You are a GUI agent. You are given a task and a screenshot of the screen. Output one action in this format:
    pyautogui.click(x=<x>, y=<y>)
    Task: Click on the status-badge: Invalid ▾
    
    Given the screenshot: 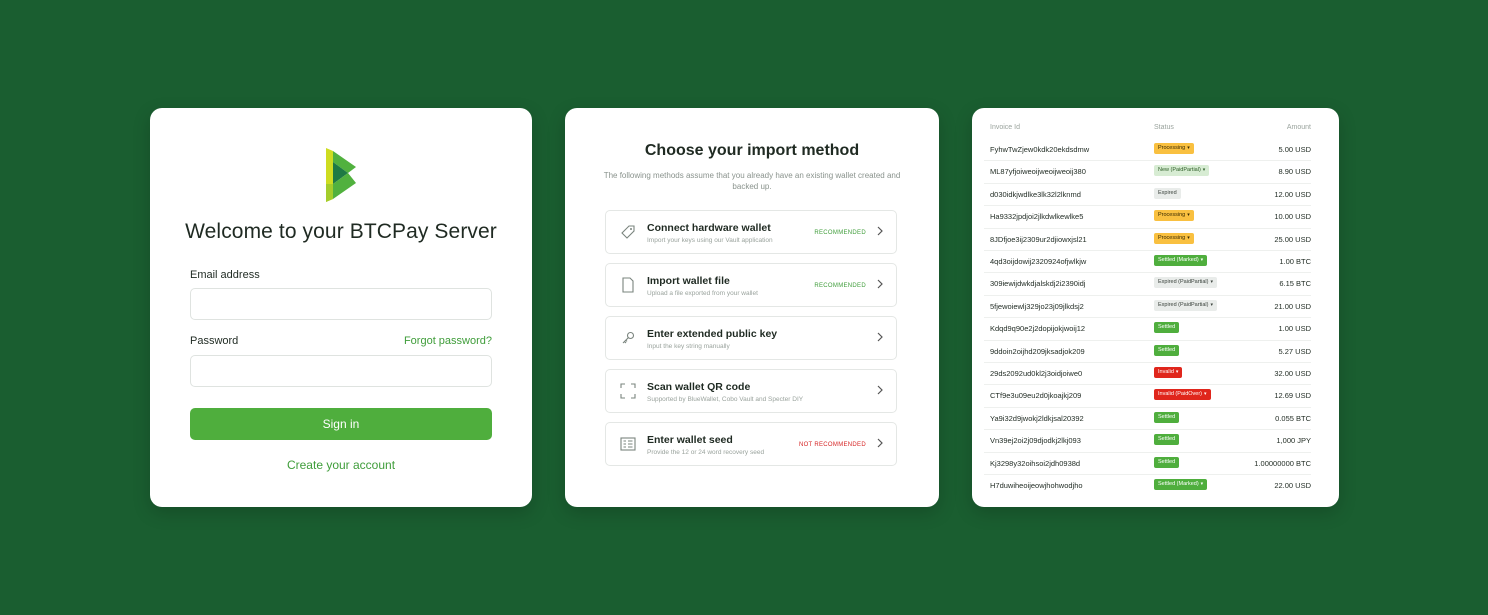 What is the action you would take?
    pyautogui.click(x=1168, y=372)
    